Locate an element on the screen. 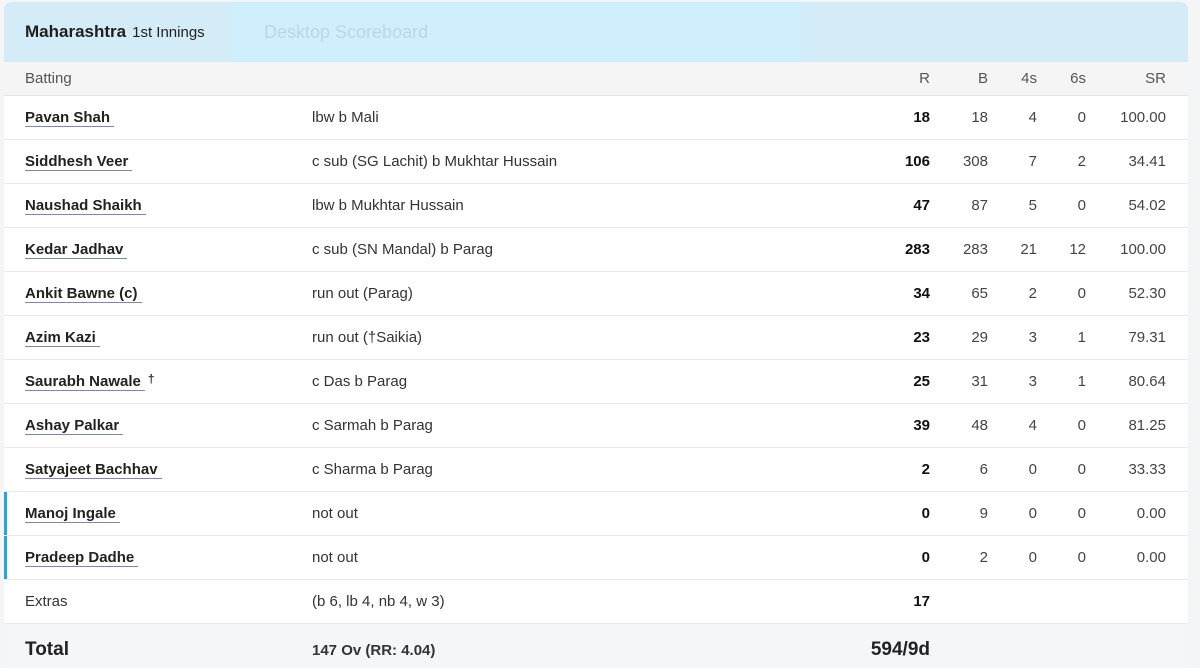 This screenshot has width=1200, height=668. batter-name-link: Azim Kazi is located at coordinates (62, 338).